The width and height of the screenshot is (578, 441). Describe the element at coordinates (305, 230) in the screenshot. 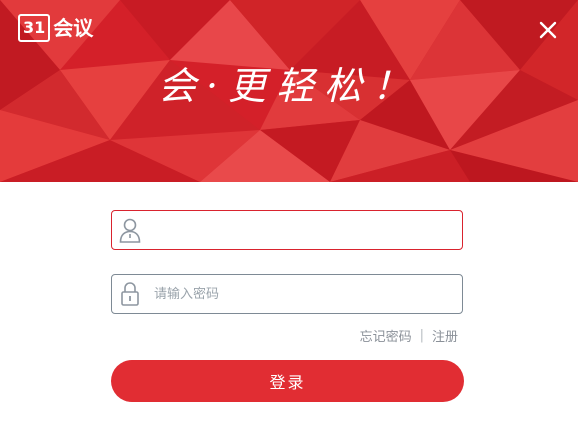

I see `username-input` at that location.